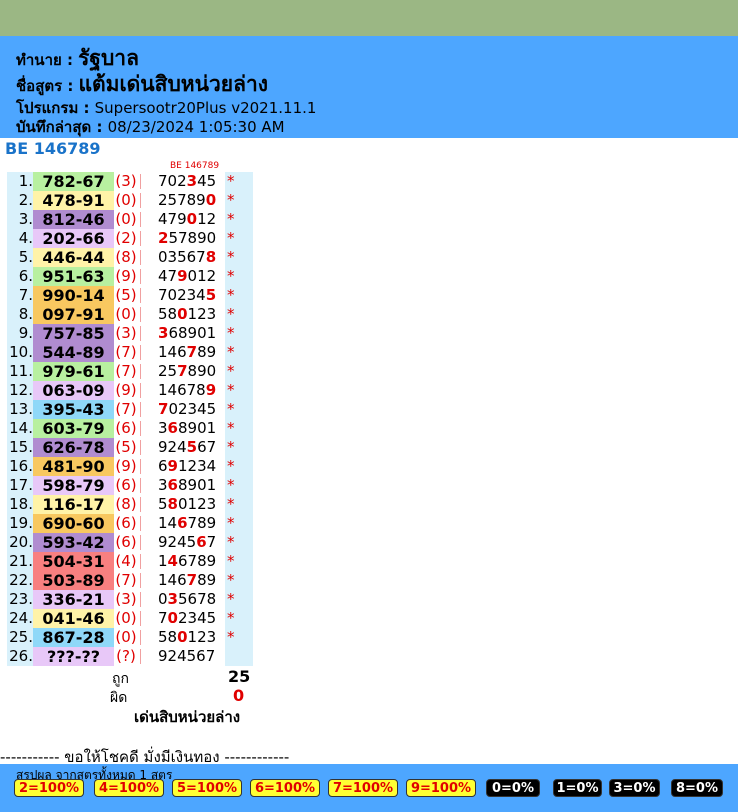 This screenshot has height=812, width=738. Describe the element at coordinates (191, 352) in the screenshot. I see `row-sequence: 146789` at that location.